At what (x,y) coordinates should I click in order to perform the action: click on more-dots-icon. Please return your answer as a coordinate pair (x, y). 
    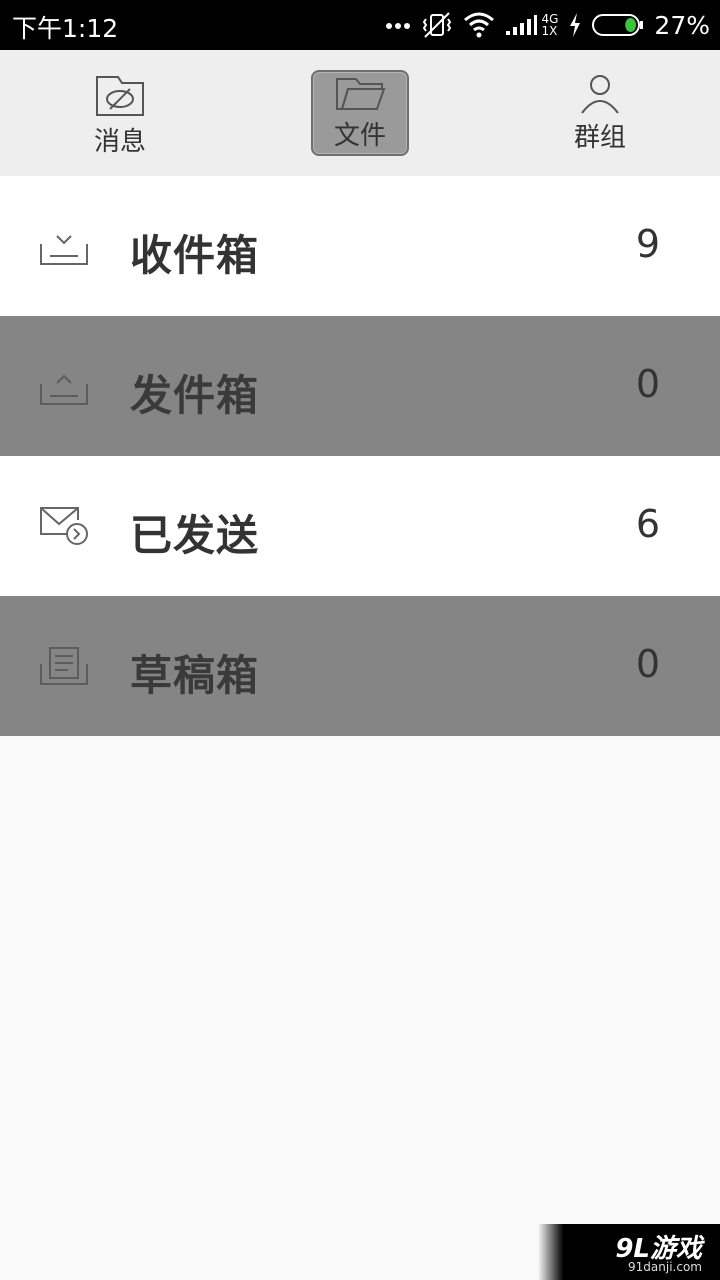
    Looking at the image, I should click on (398, 26).